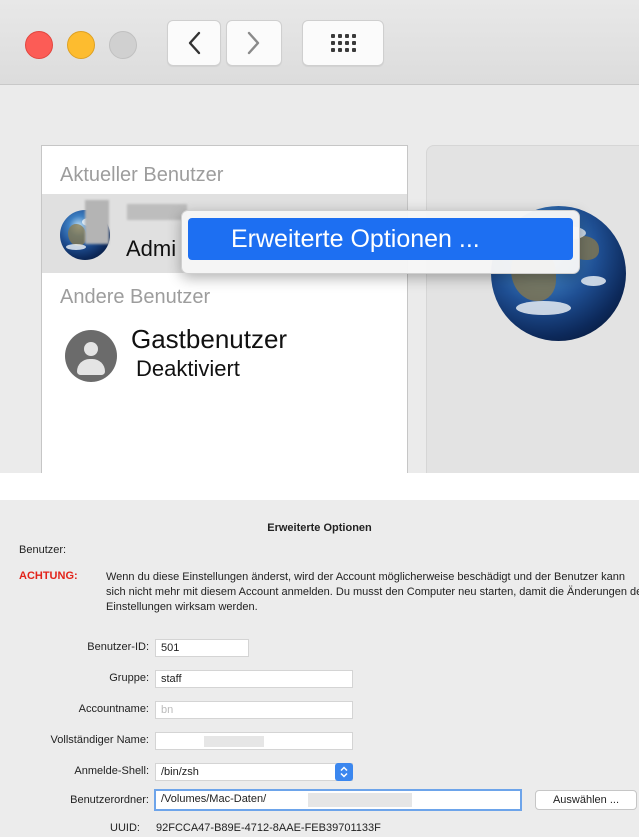 Image resolution: width=639 pixels, height=837 pixels. What do you see at coordinates (48, 576) in the screenshot?
I see `warning-label: ACHTUNG:` at bounding box center [48, 576].